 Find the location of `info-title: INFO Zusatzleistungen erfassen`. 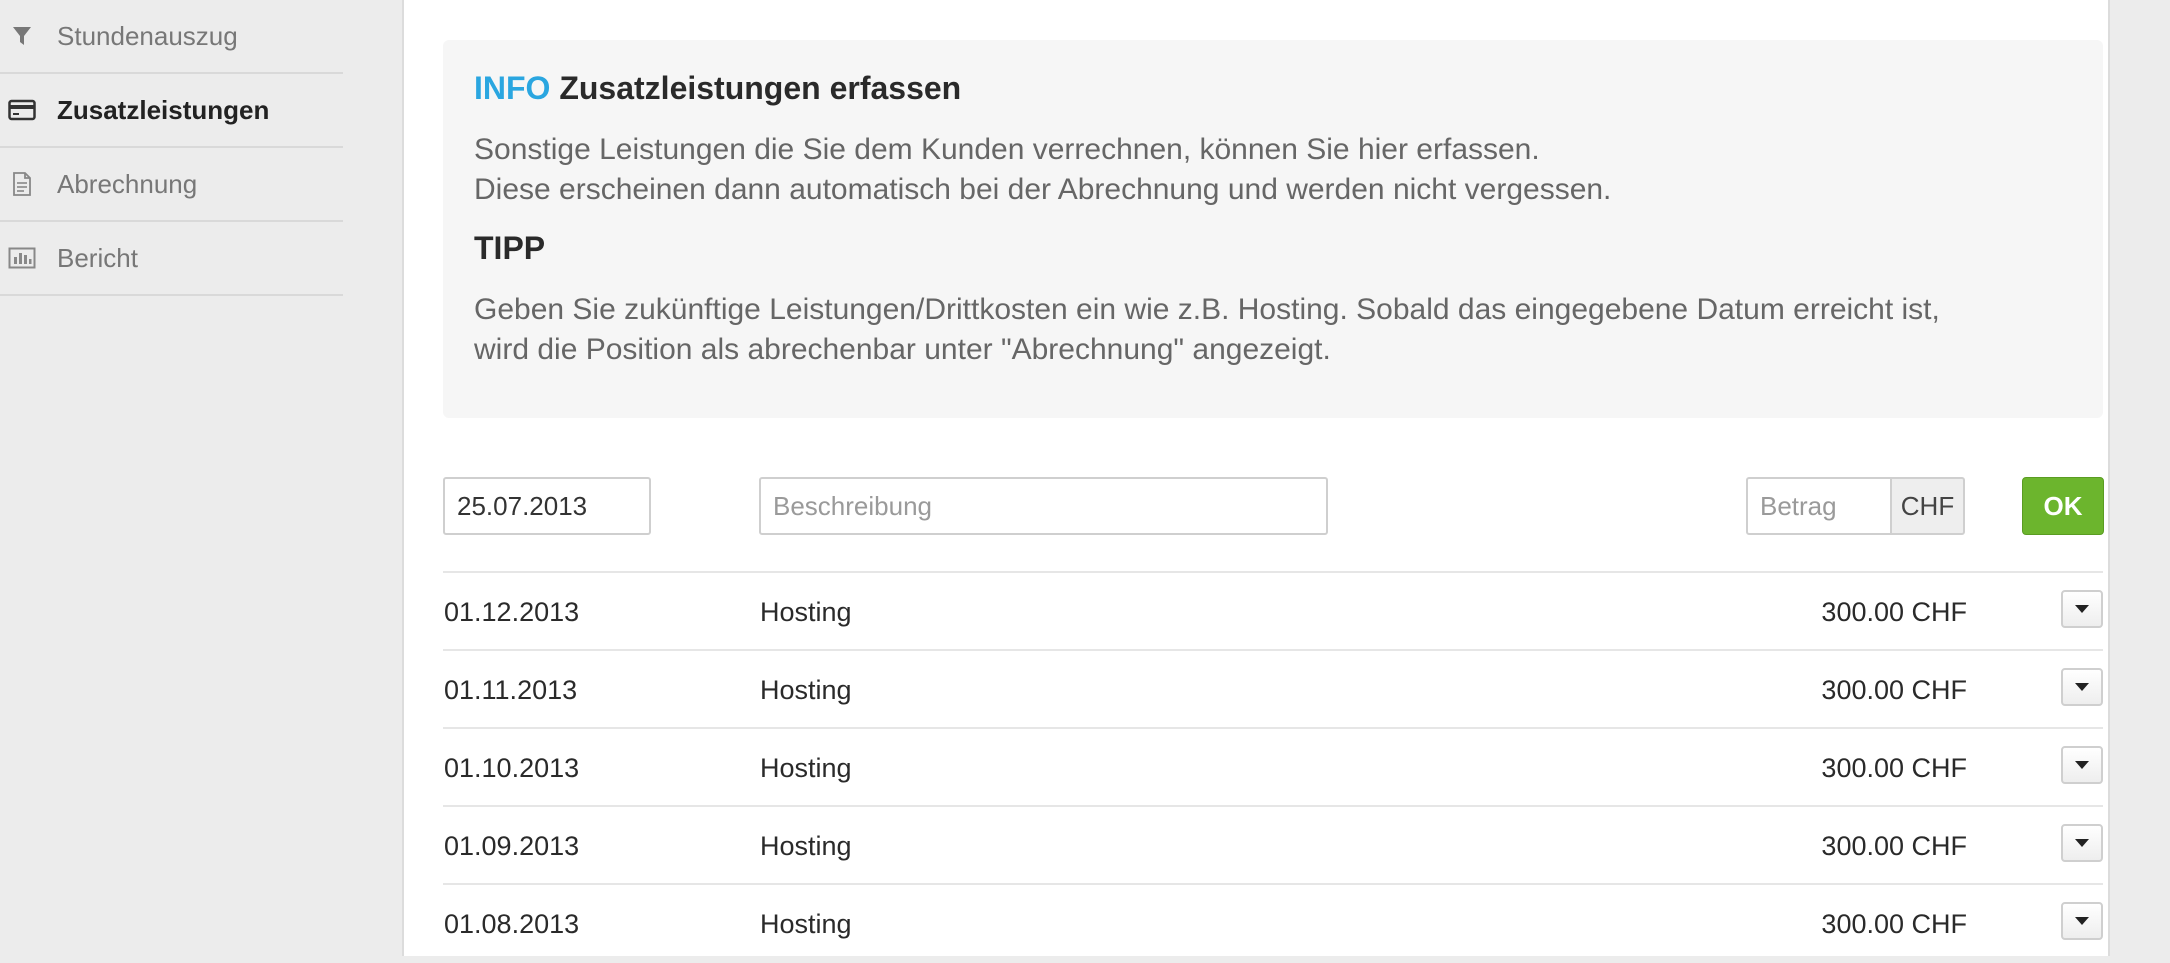

info-title: INFO Zusatzleistungen erfassen is located at coordinates (717, 88).